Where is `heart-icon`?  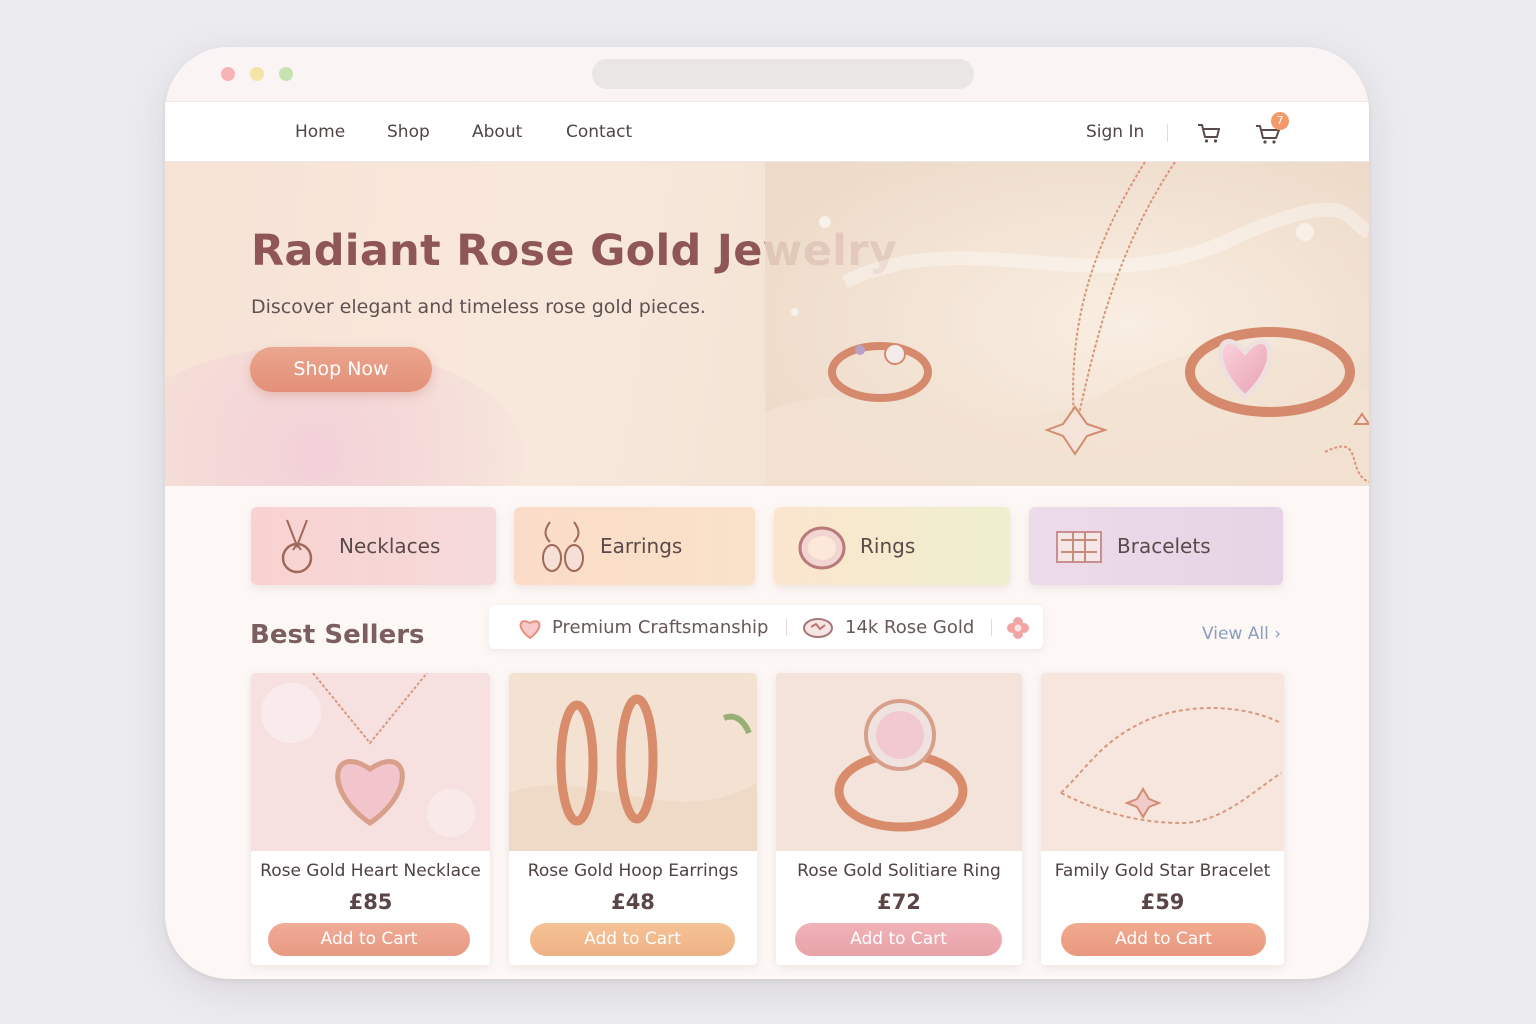 heart-icon is located at coordinates (530, 630).